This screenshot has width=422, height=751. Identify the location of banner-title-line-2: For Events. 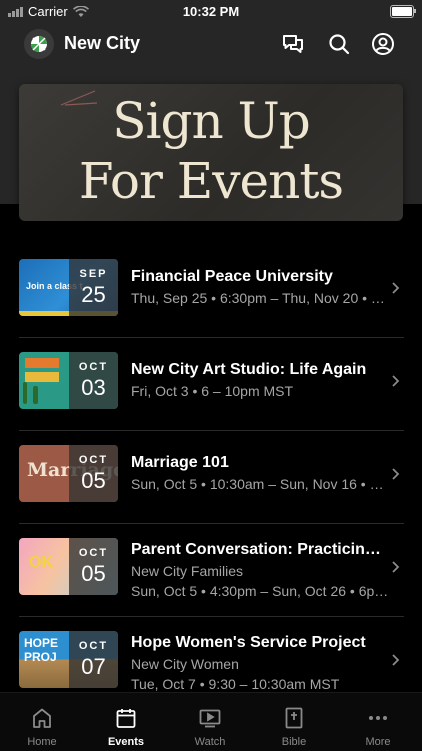
(211, 181).